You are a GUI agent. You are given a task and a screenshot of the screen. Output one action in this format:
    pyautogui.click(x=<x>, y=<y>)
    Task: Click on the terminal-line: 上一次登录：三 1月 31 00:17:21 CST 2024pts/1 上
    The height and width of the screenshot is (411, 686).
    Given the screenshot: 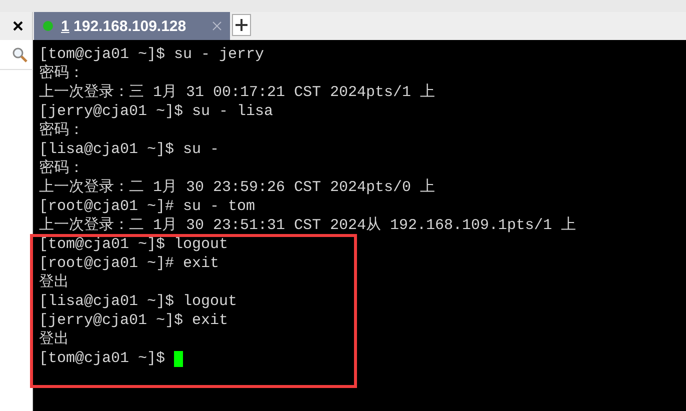 What is the action you would take?
    pyautogui.click(x=237, y=93)
    